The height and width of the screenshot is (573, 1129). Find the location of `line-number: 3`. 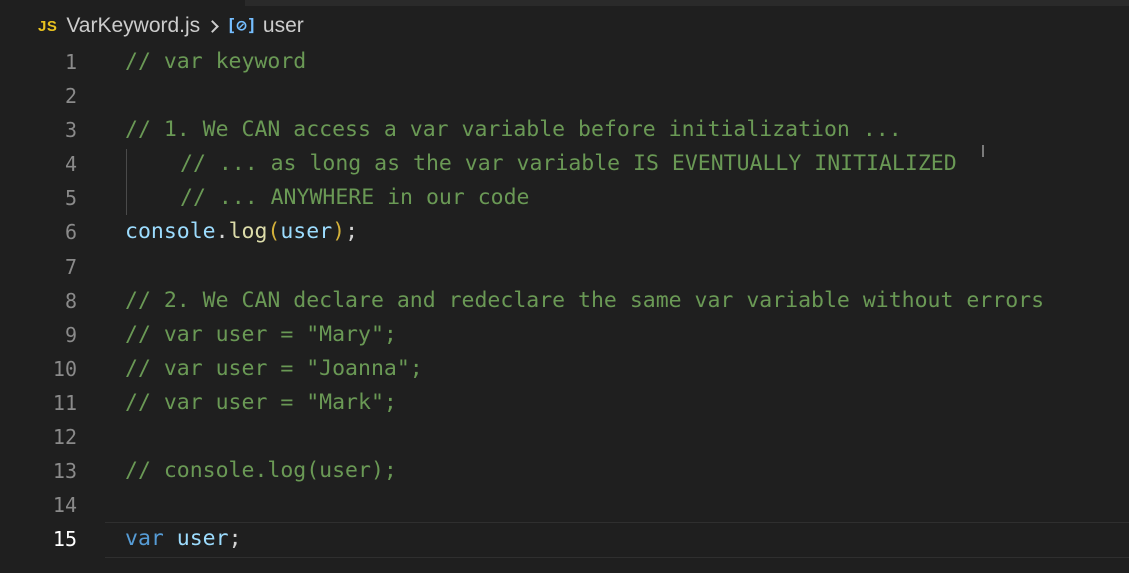

line-number: 3 is located at coordinates (70, 130).